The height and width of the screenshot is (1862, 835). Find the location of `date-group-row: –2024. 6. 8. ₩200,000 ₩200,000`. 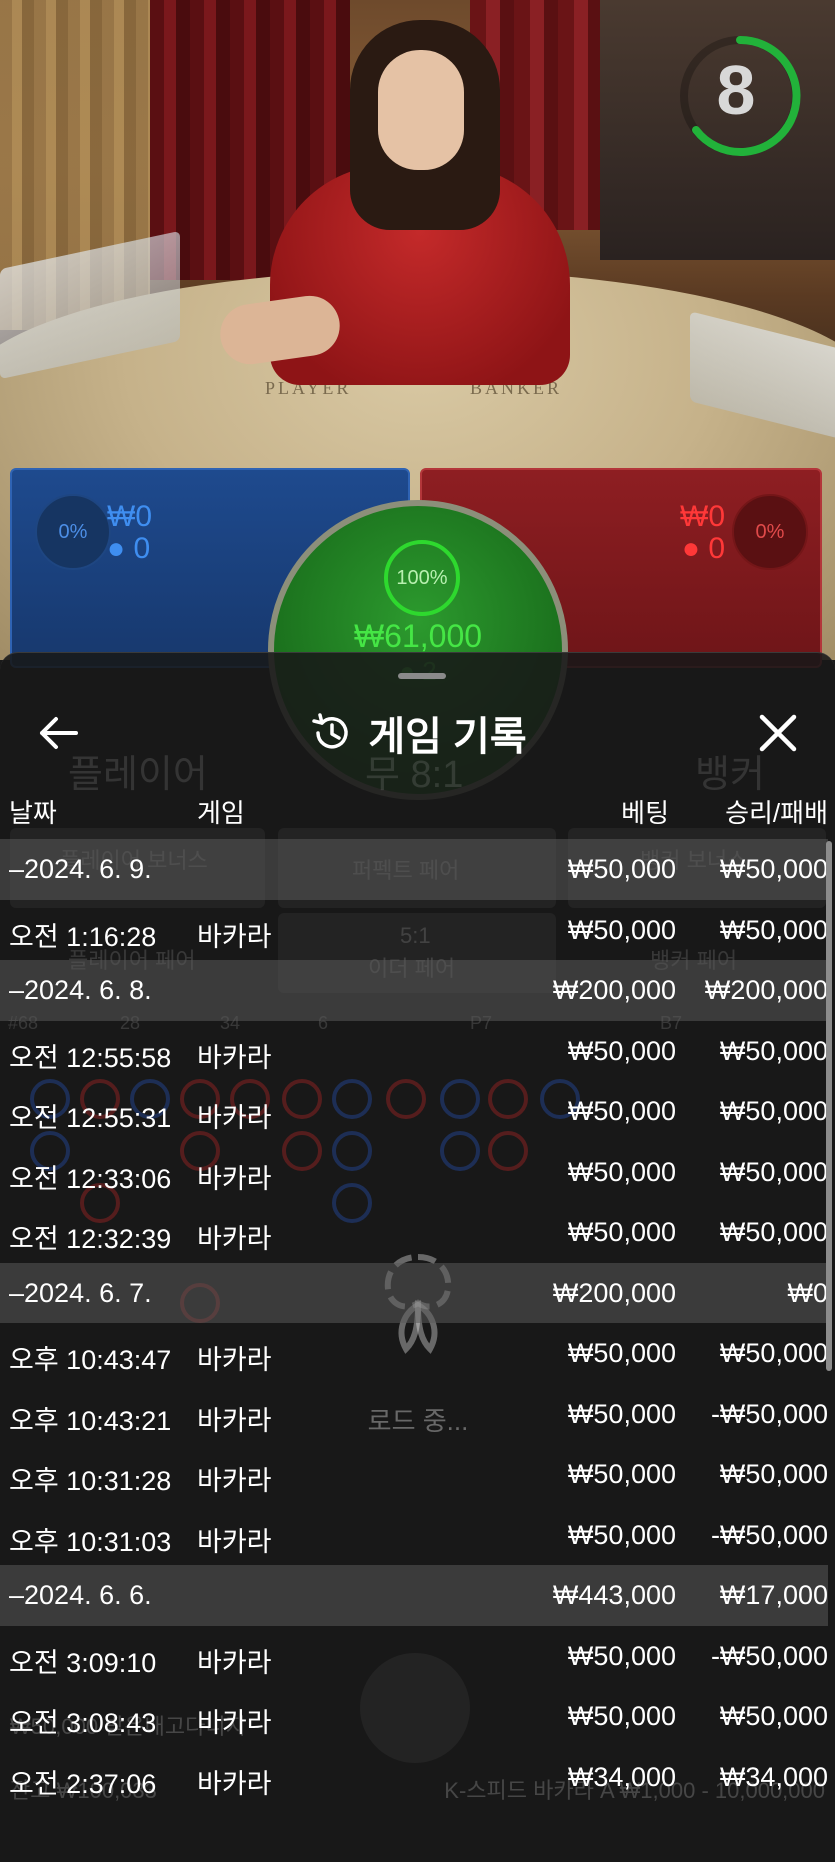

date-group-row: –2024. 6. 8. ₩200,000 ₩200,000 is located at coordinates (414, 990).